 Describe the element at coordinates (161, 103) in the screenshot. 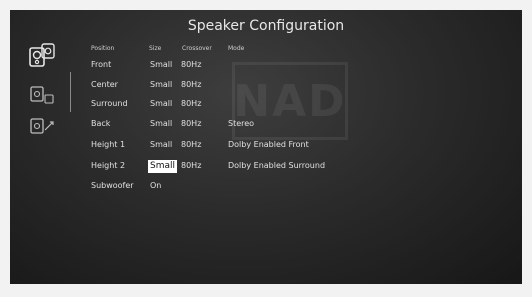

I see `row-surround-size: Small` at that location.